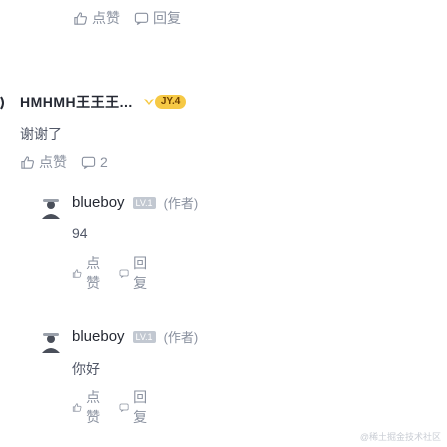 The width and height of the screenshot is (447, 447). What do you see at coordinates (400, 437) in the screenshot?
I see `watermark: @稀土掘金技术社区` at bounding box center [400, 437].